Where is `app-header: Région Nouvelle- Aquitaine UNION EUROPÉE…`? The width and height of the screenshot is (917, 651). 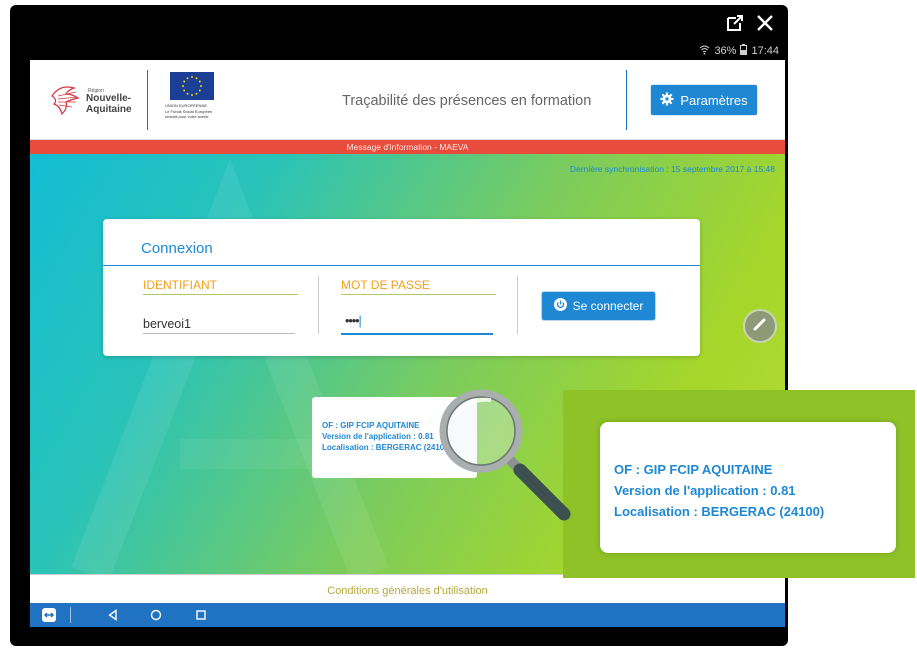 app-header: Région Nouvelle- Aquitaine UNION EUROPÉE… is located at coordinates (407, 100).